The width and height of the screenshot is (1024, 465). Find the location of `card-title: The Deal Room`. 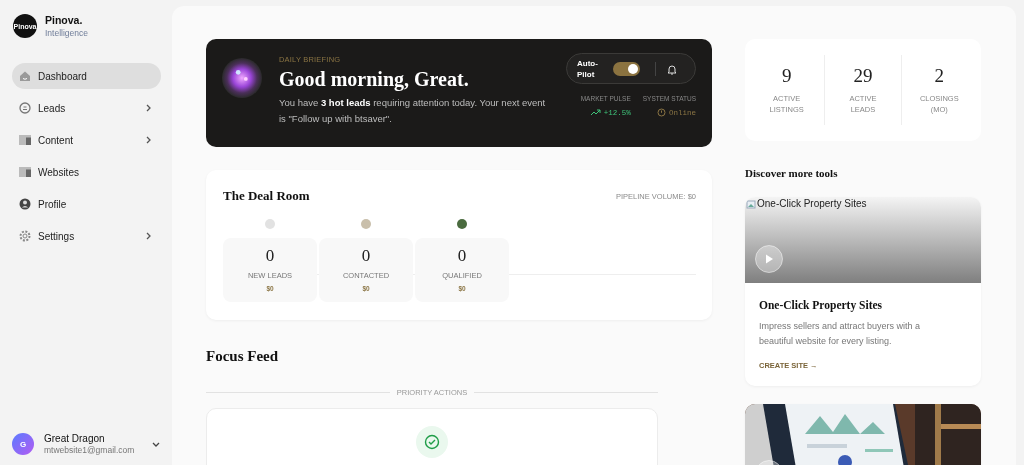

card-title: The Deal Room is located at coordinates (266, 196).